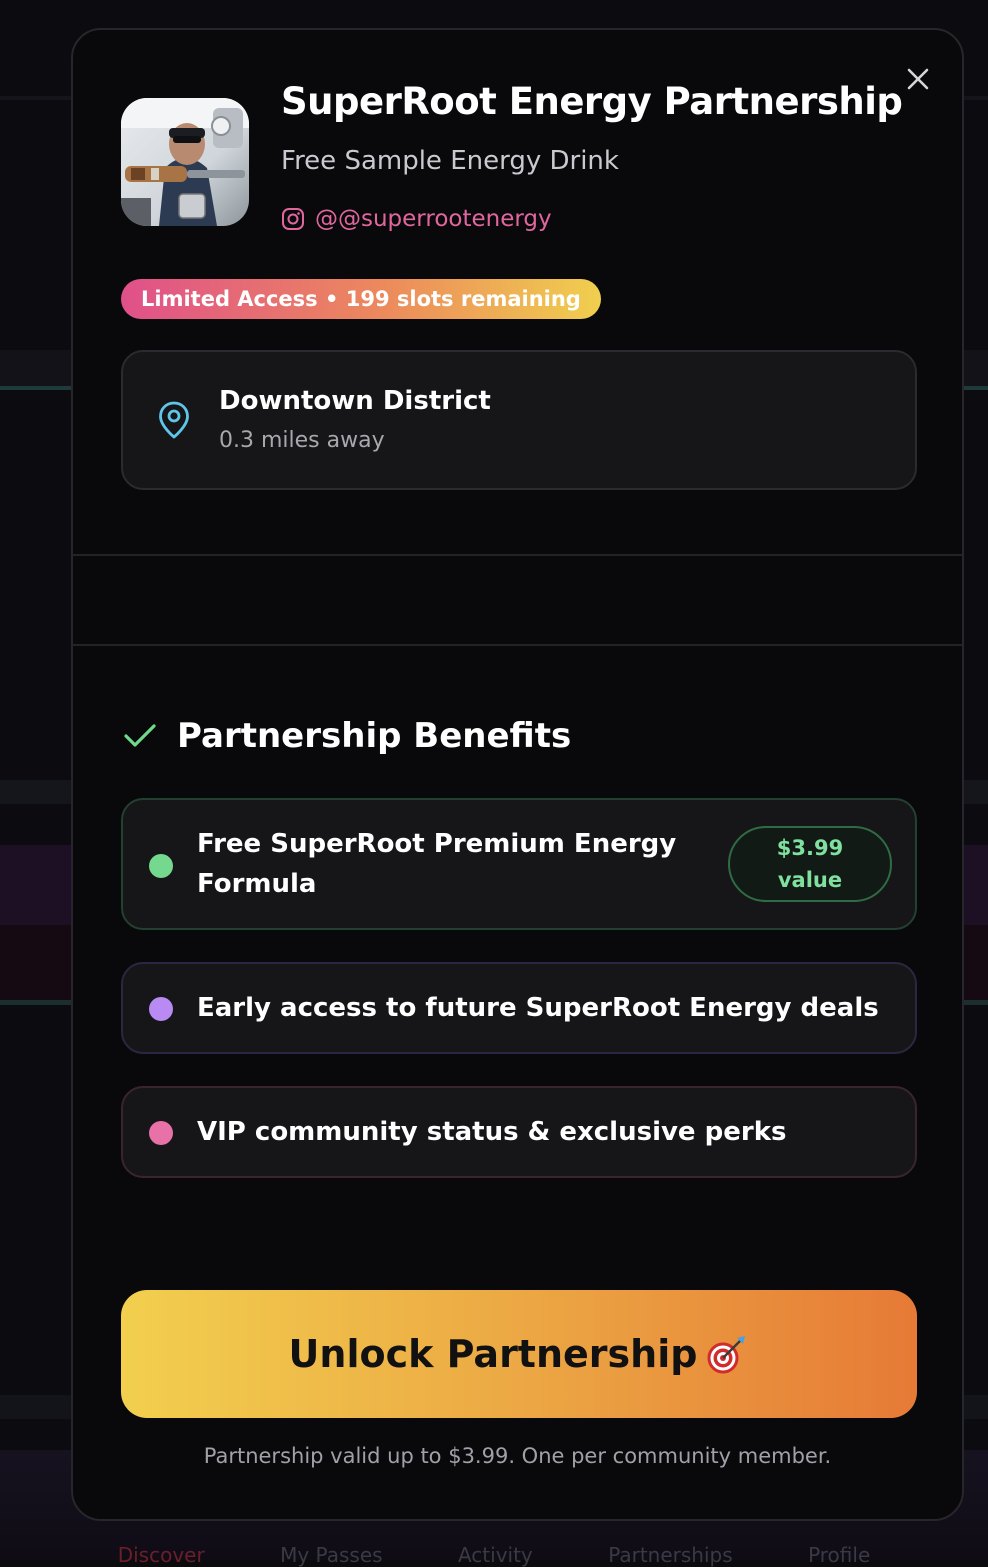  Describe the element at coordinates (374, 736) in the screenshot. I see `benefits-heading-text: Partnership Benefits` at that location.